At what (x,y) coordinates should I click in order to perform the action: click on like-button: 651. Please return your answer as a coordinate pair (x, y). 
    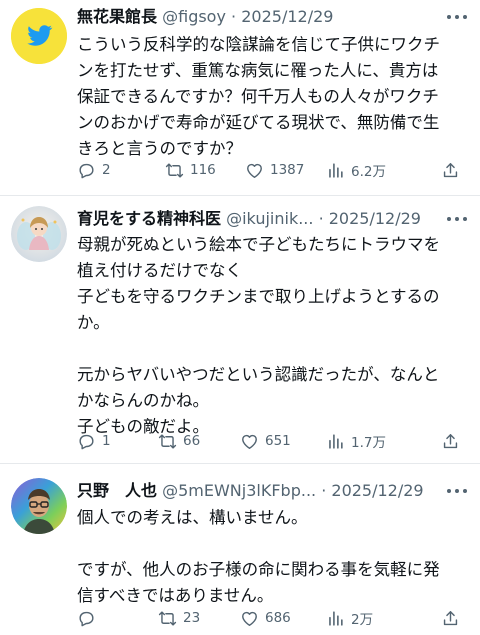
    Looking at the image, I should click on (265, 441).